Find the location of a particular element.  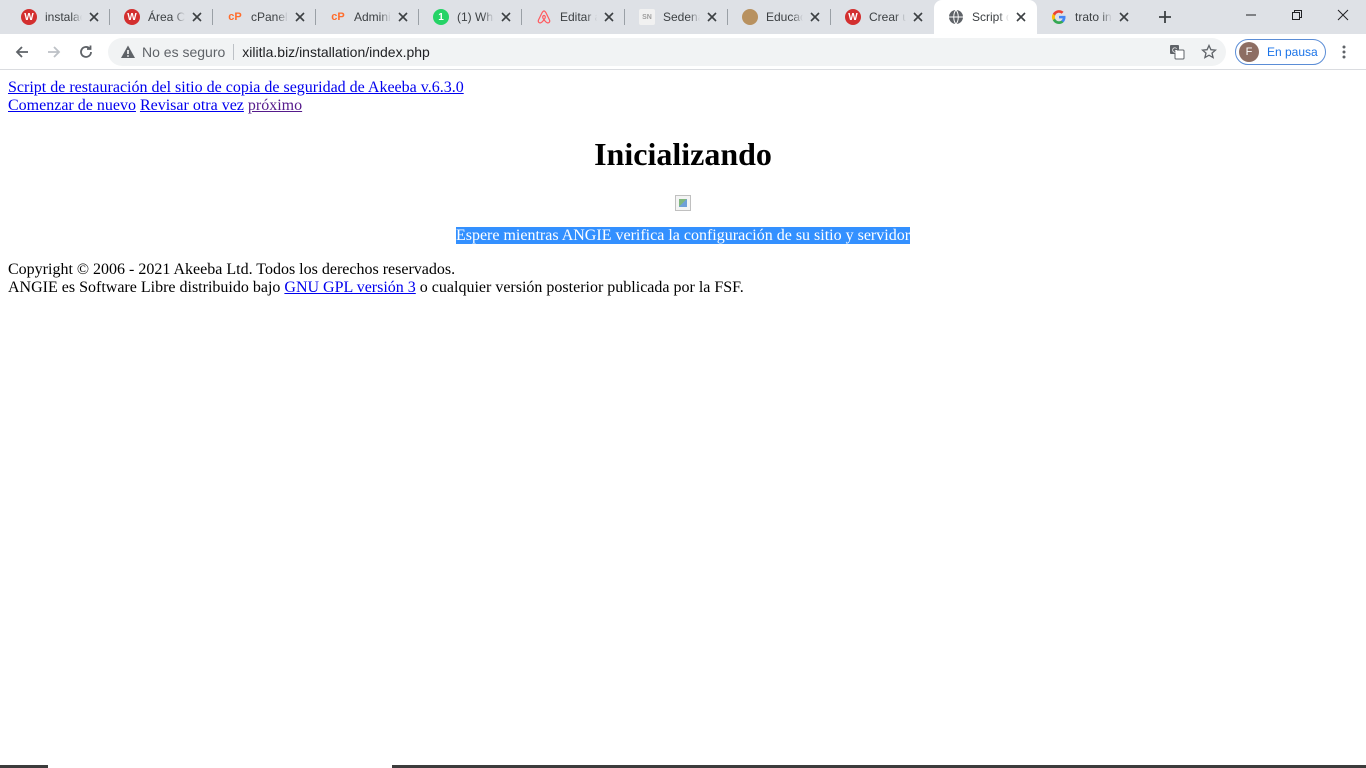

start-over-link: Comenzar de nuevo is located at coordinates (72, 105).